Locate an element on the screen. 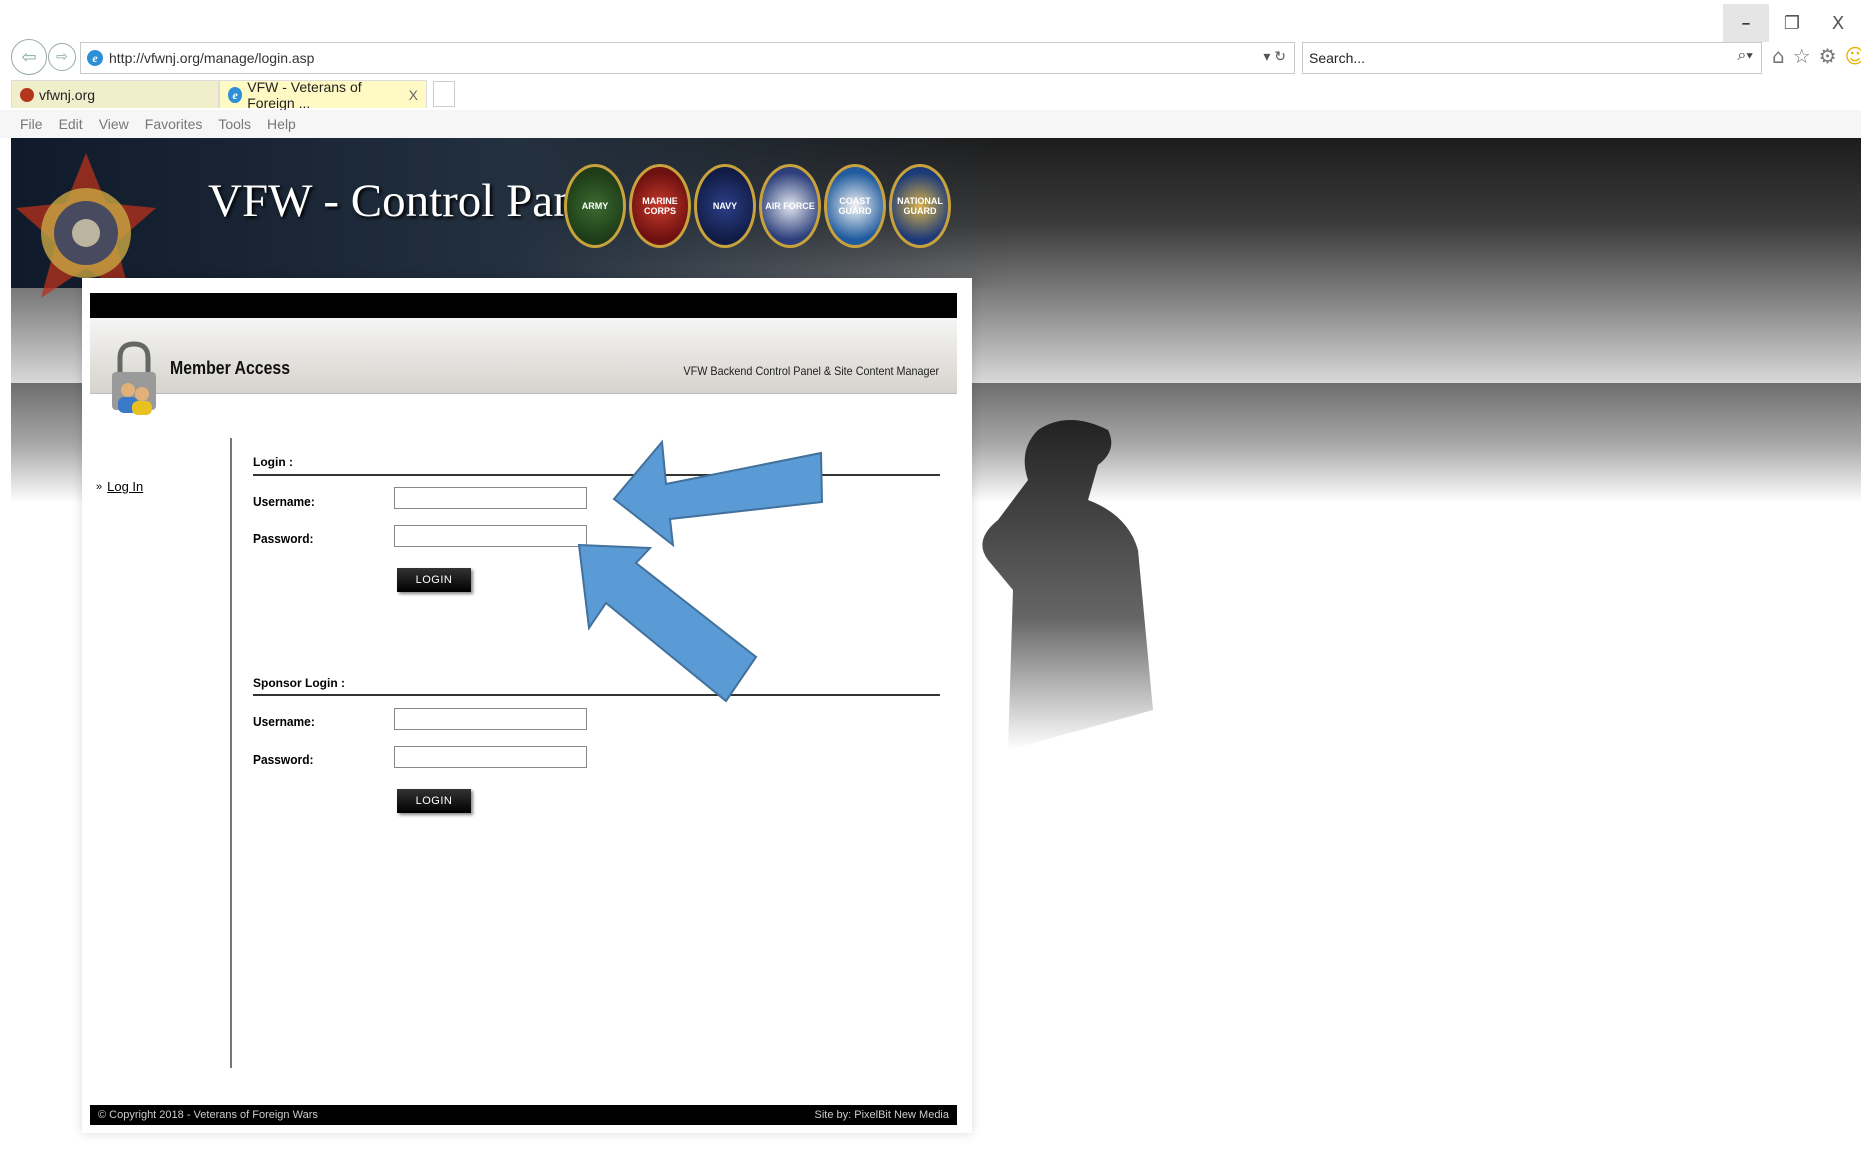 This screenshot has height=1150, width=1861. back-button: ⇦ is located at coordinates (29, 57).